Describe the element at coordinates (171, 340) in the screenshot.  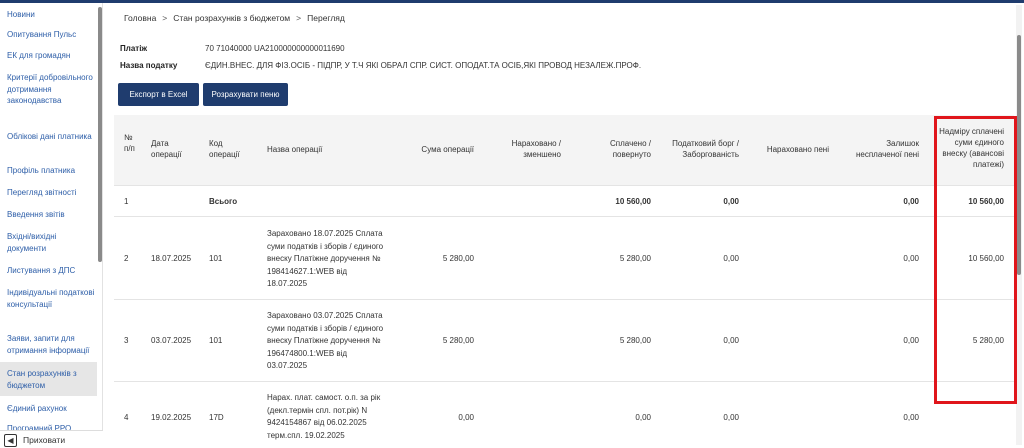
I see `cell-date: 03.07.2025` at that location.